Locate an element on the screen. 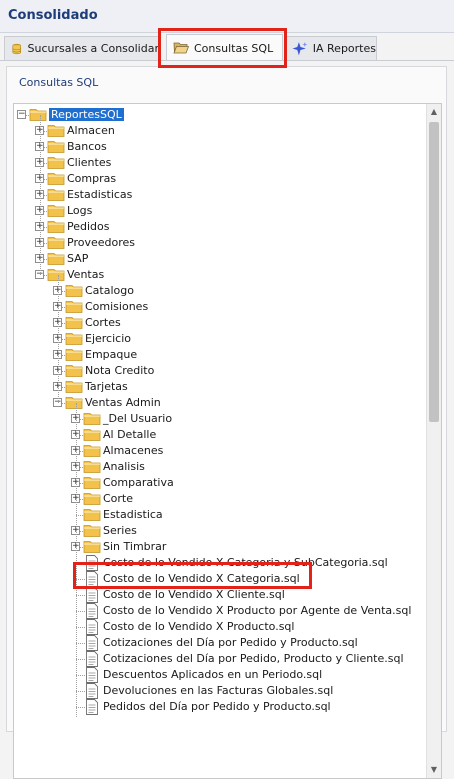 The height and width of the screenshot is (779, 454). tree-node-label: Estadistica is located at coordinates (133, 514).